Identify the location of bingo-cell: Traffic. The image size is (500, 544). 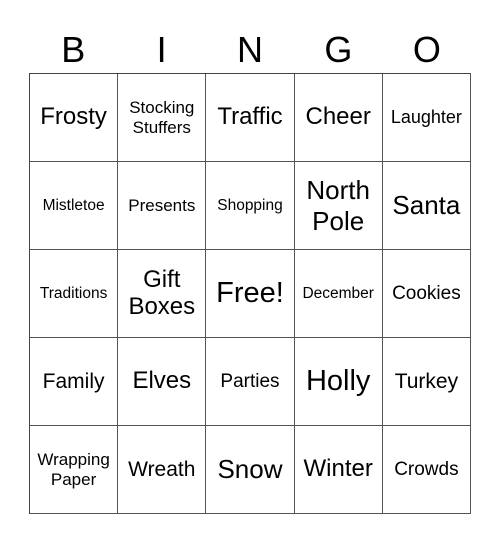
(250, 118).